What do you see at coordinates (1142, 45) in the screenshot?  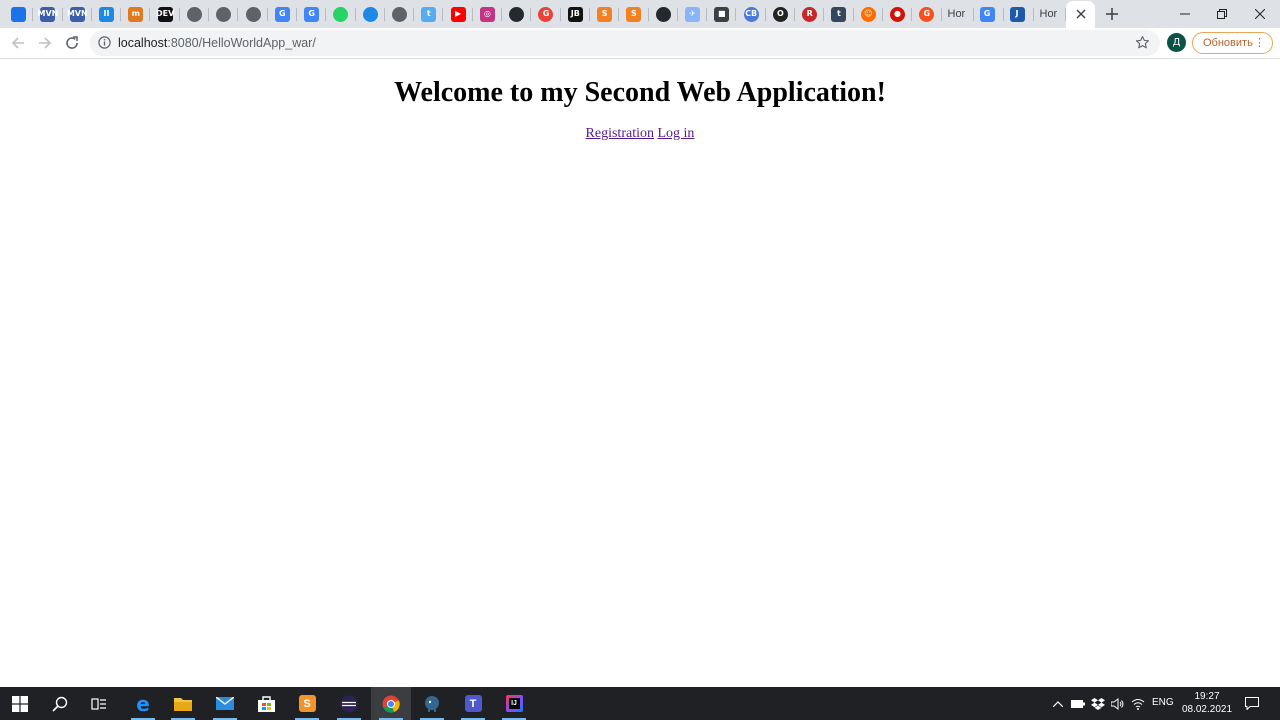 I see `bookmark-star-icon` at bounding box center [1142, 45].